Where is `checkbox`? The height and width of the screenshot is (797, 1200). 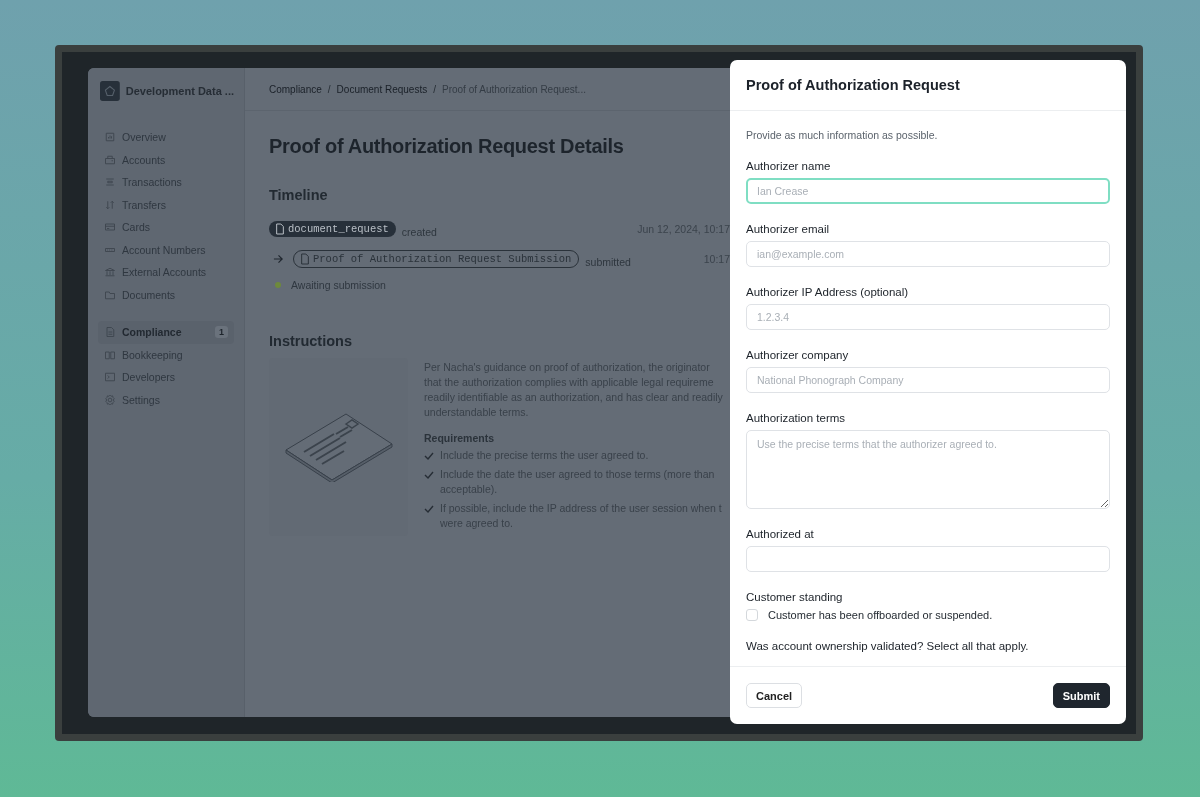
checkbox is located at coordinates (752, 615).